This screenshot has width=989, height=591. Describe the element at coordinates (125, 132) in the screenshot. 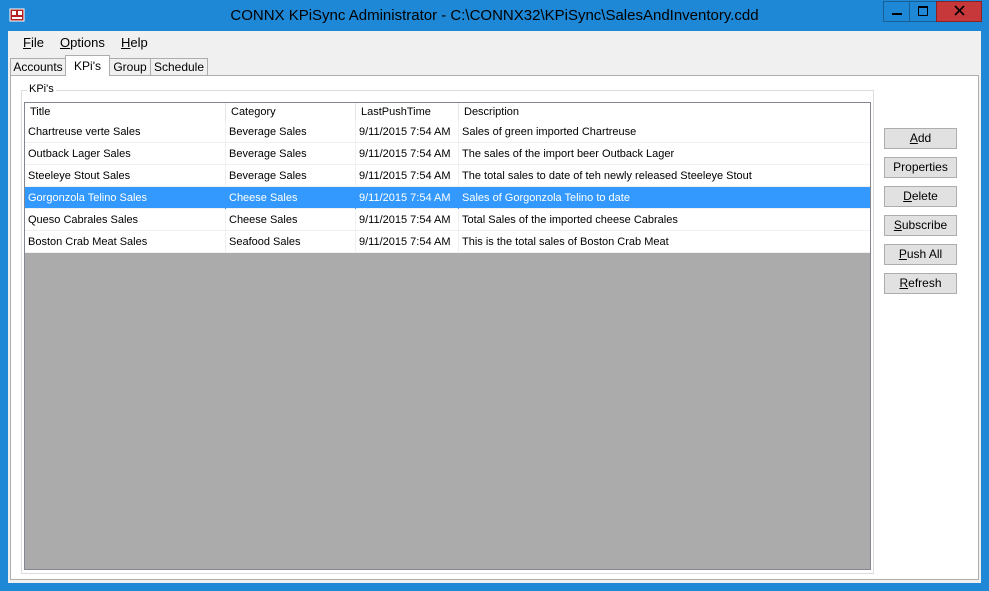

I see `cell-title: Chartreuse verte Sales` at that location.